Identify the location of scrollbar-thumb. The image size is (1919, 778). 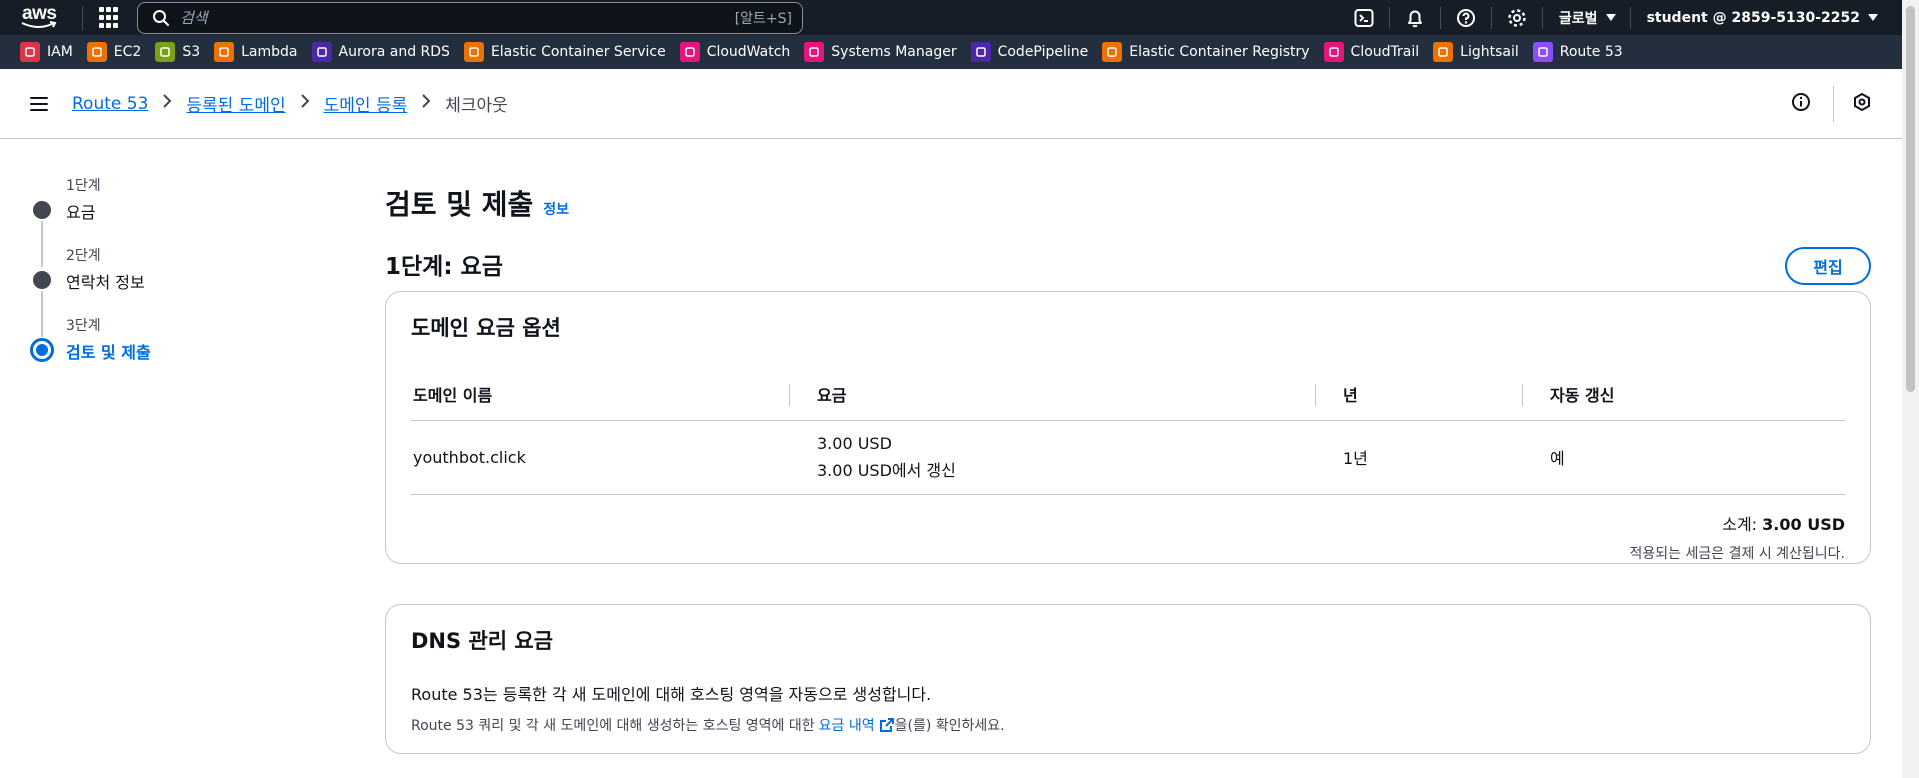
(1910, 199).